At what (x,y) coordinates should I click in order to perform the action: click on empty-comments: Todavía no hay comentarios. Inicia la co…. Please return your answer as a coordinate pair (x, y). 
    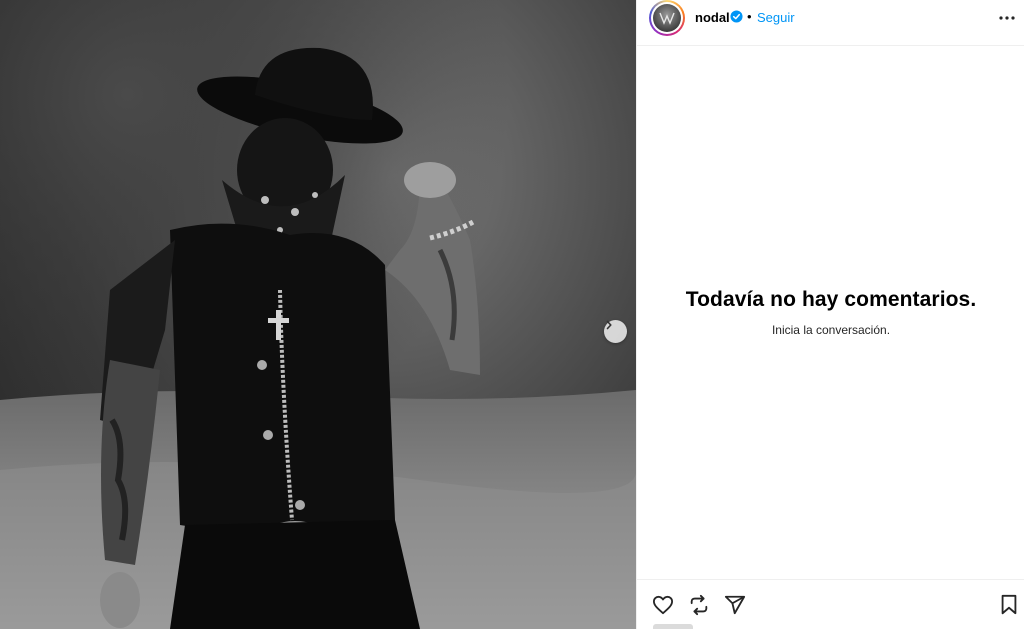
    Looking at the image, I should click on (830, 312).